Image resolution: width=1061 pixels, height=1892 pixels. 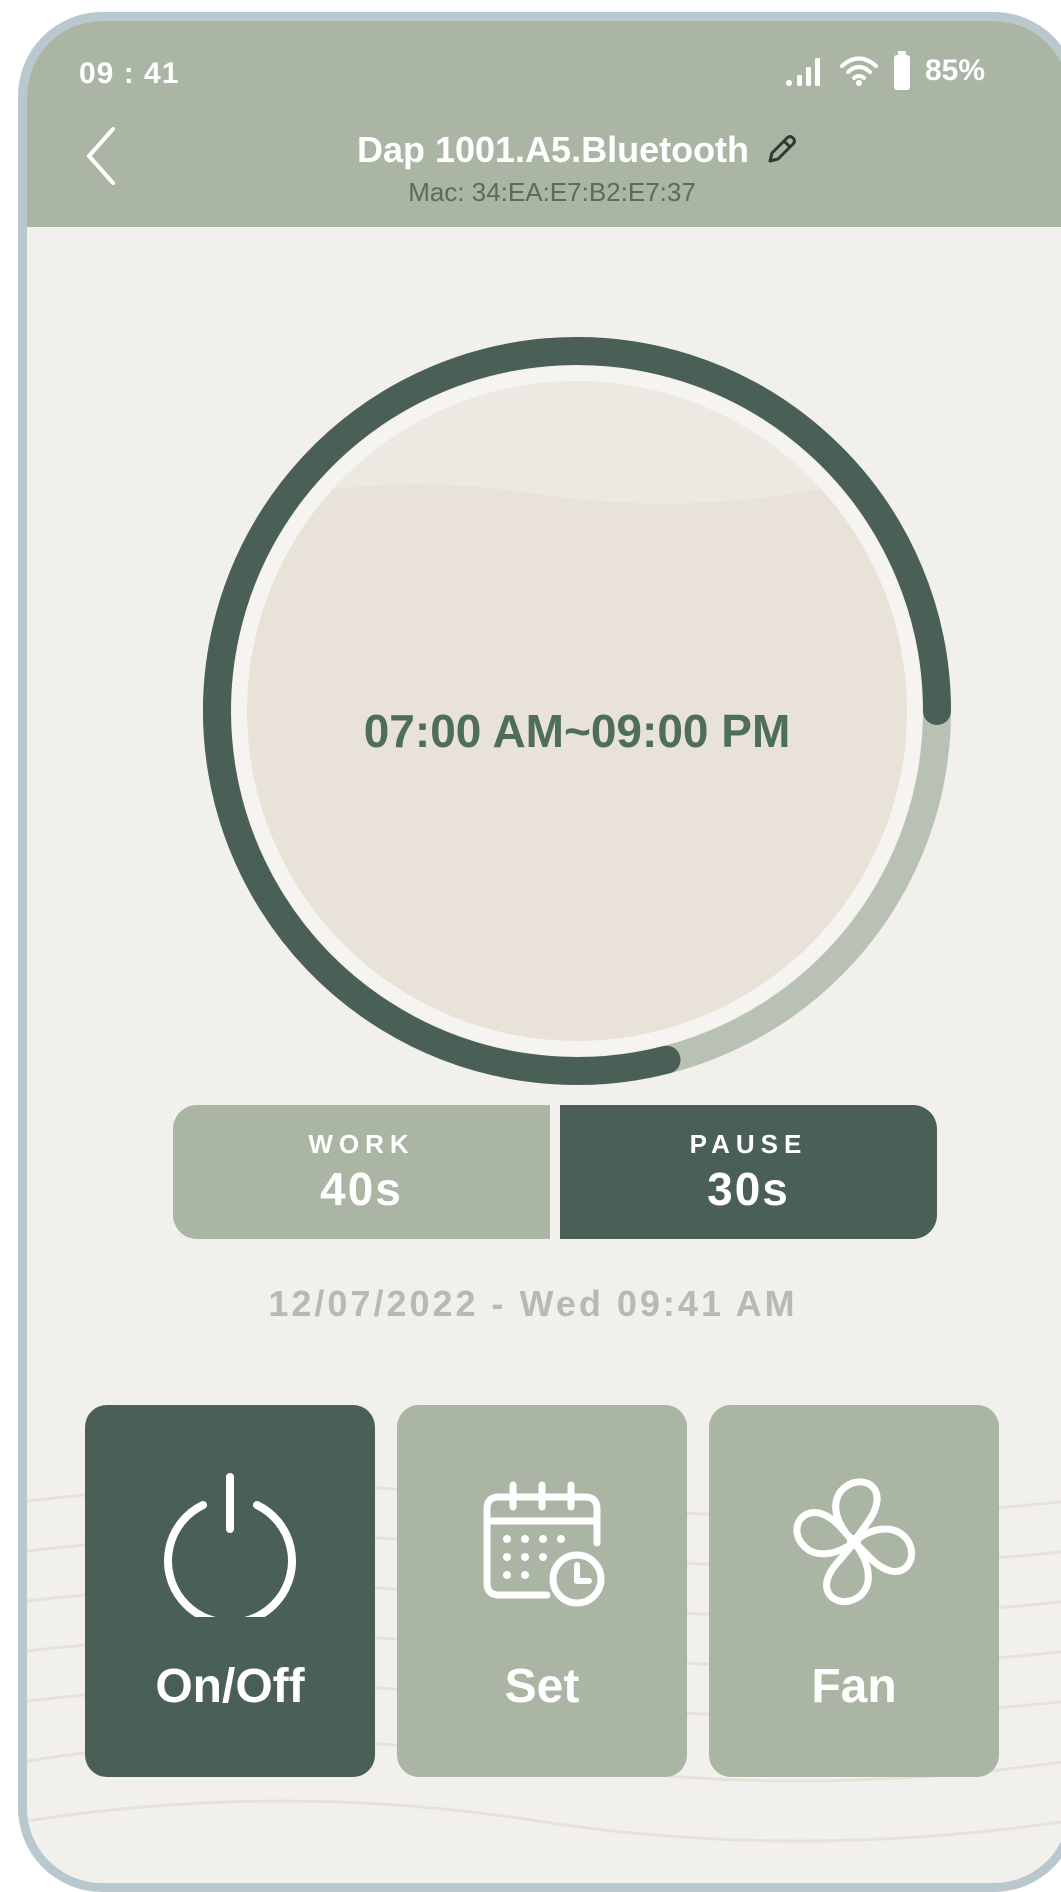 I want to click on battery-icon, so click(x=902, y=70).